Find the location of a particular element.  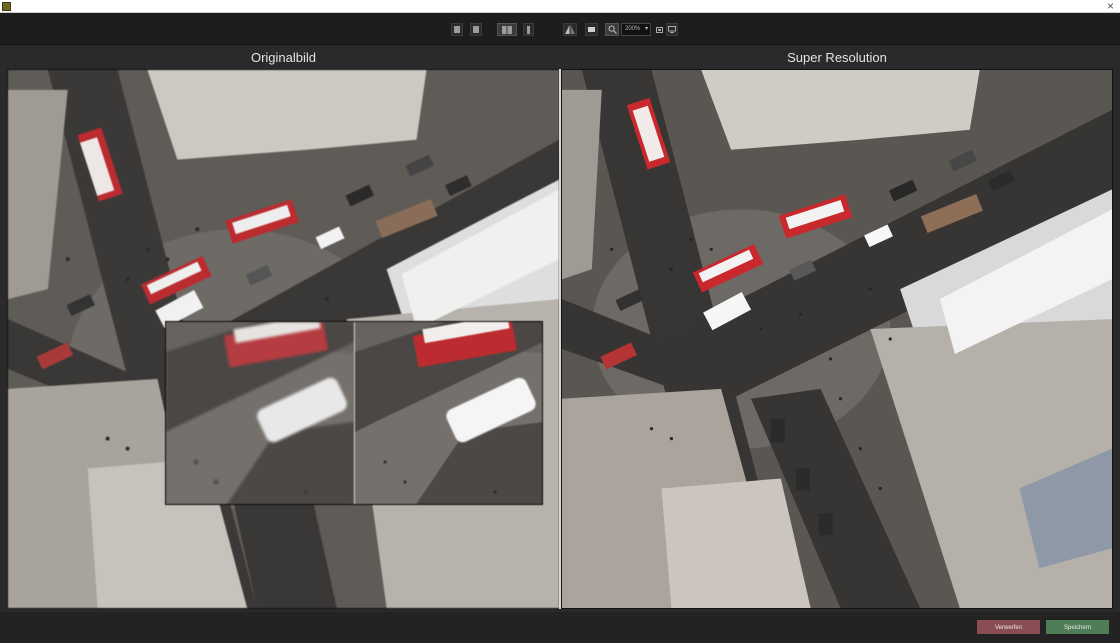

split-view-icon is located at coordinates (507, 29).